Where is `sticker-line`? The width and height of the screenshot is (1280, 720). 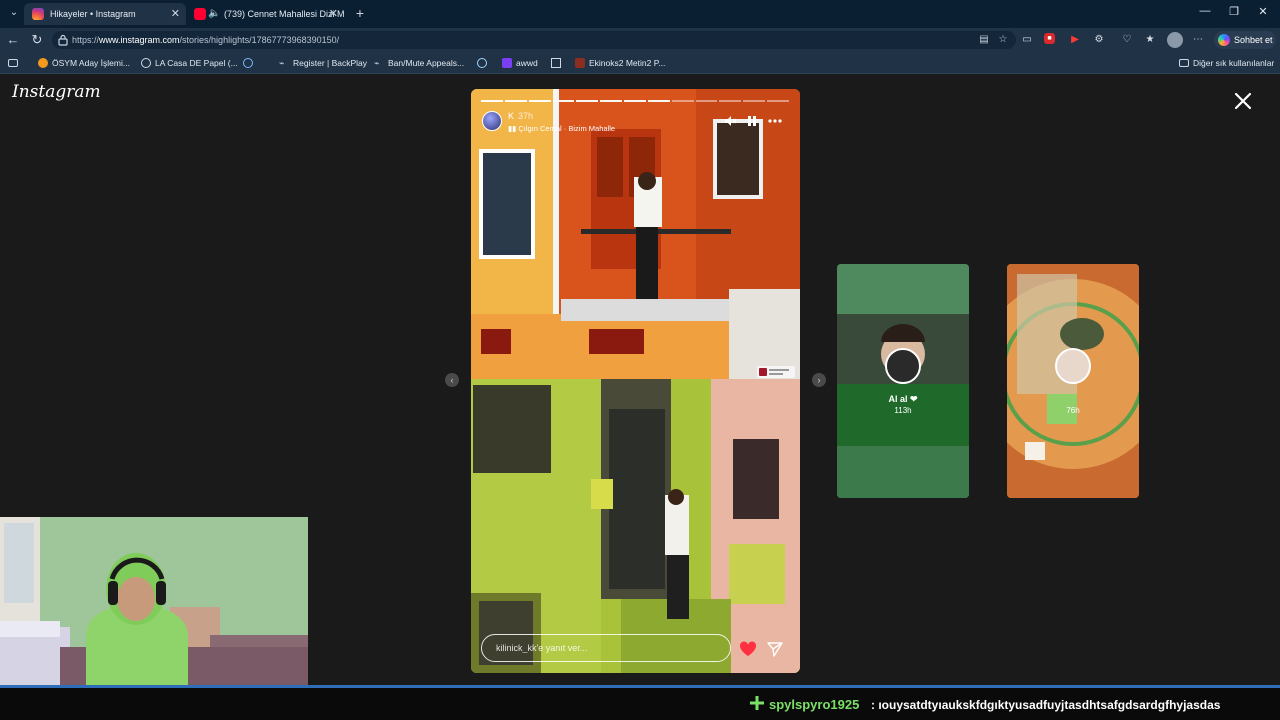 sticker-line is located at coordinates (776, 374).